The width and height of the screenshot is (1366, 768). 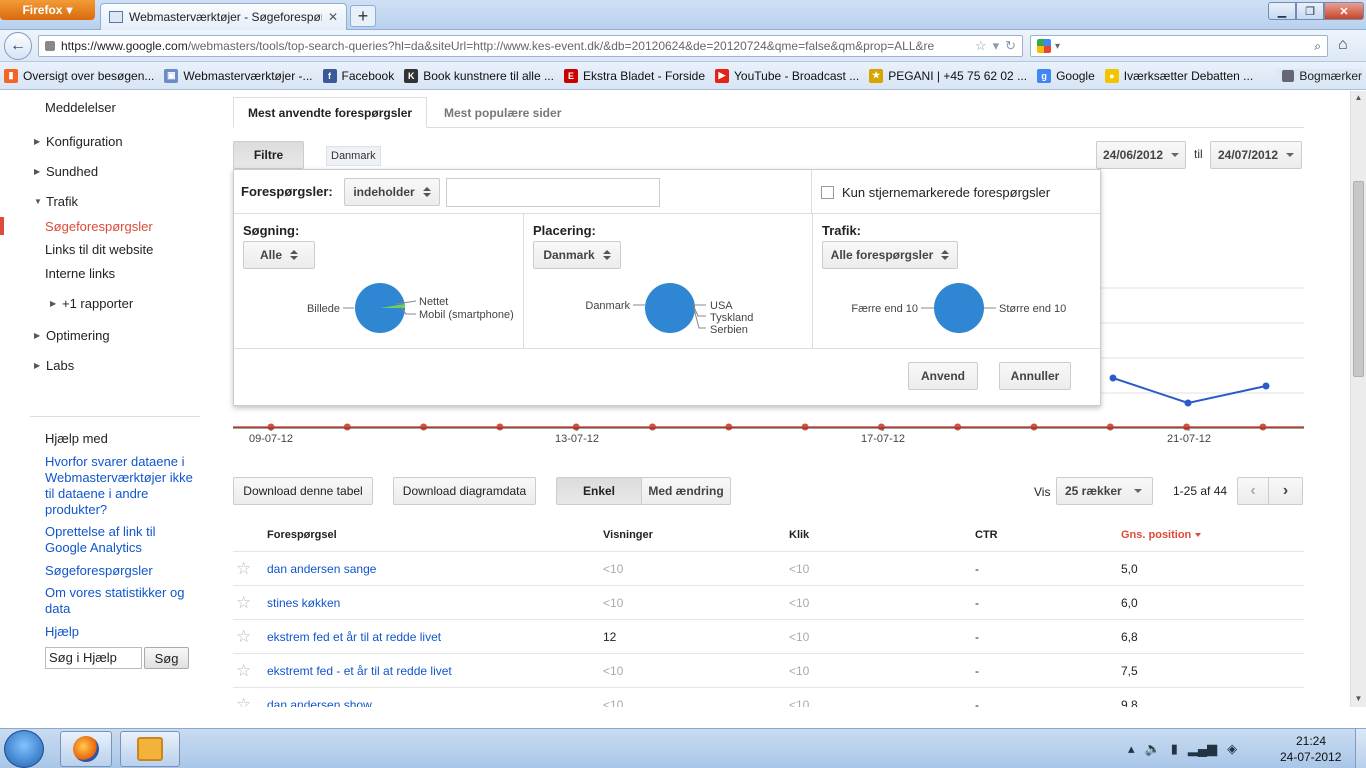 I want to click on sidebar-item-more-reports: ▶ +1 rapporter, so click(x=91, y=303).